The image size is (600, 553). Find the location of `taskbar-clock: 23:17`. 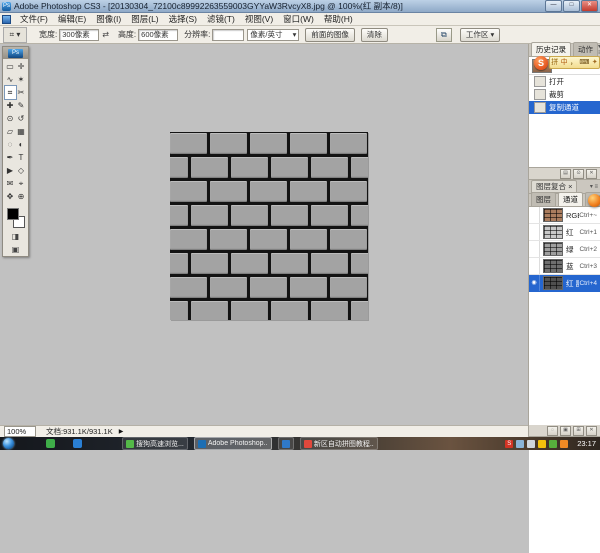

taskbar-clock: 23:17 is located at coordinates (586, 443).